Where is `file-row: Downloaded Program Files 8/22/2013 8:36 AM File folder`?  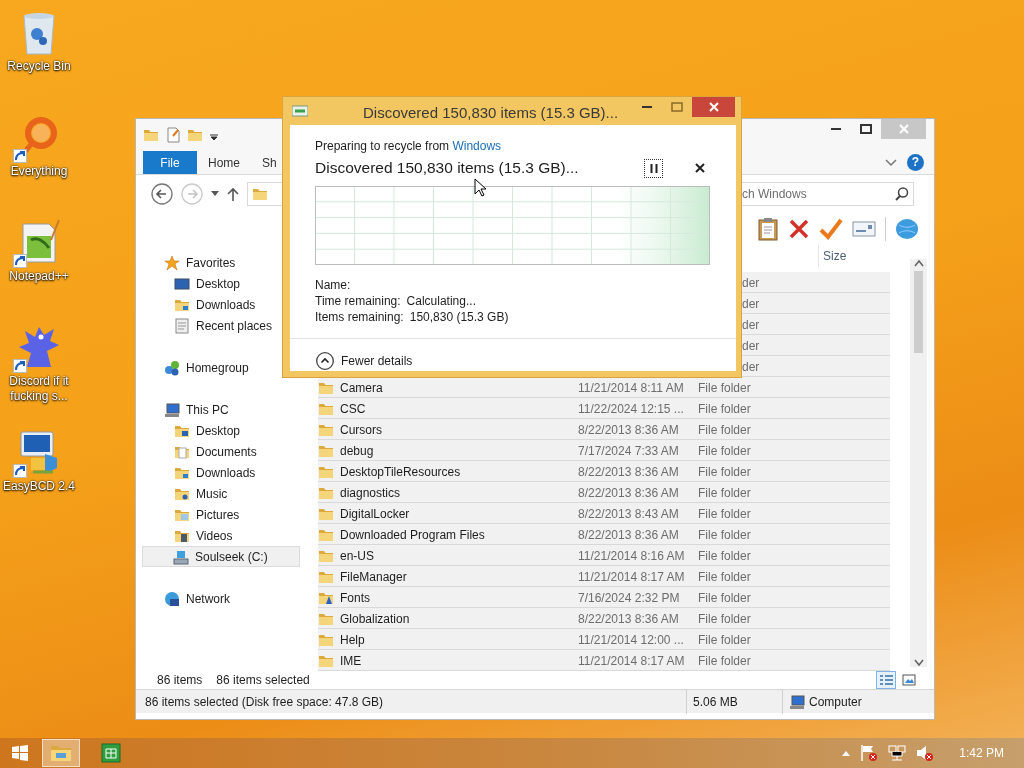 file-row: Downloaded Program Files 8/22/2013 8:36 AM File folder is located at coordinates (604, 534).